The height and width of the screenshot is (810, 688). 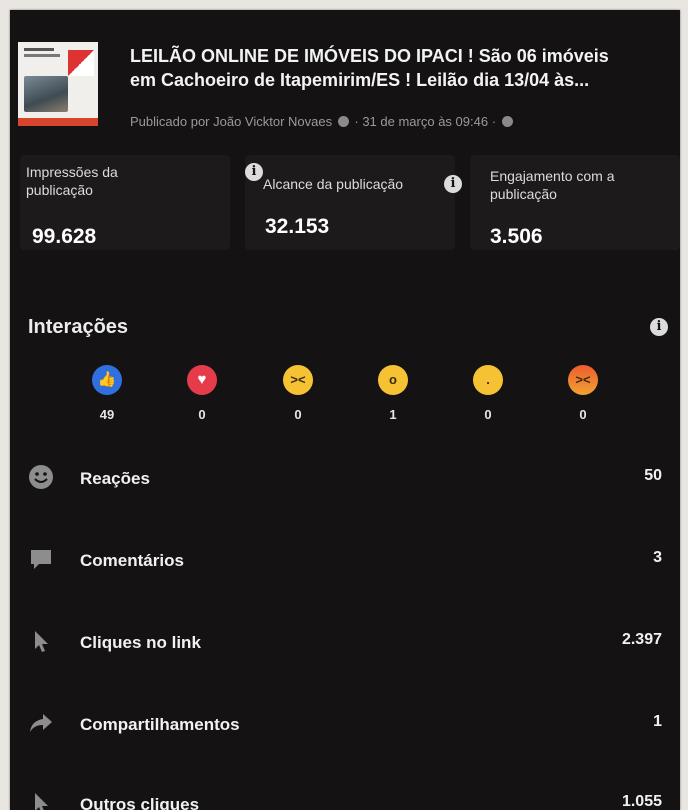 I want to click on reaction-like: 👍 49, so click(x=107, y=393).